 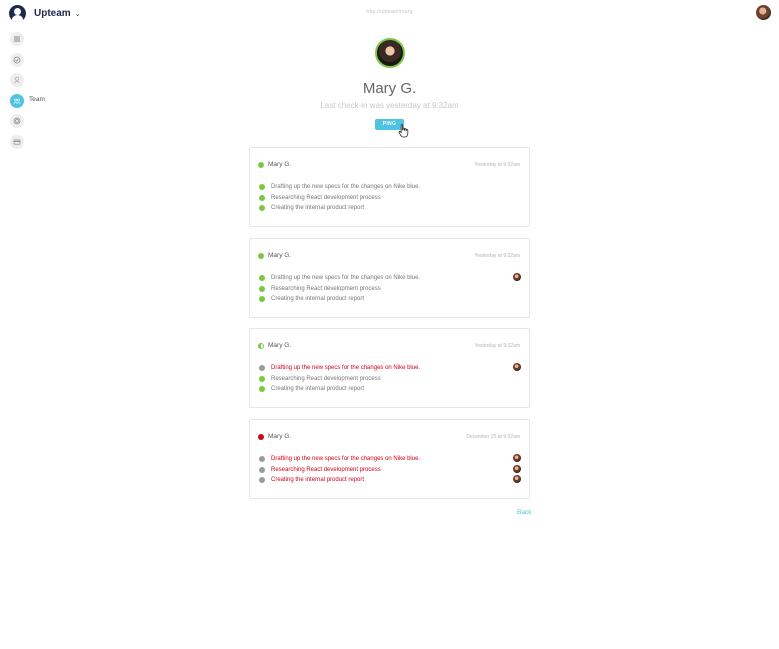 What do you see at coordinates (493, 437) in the screenshot?
I see `card-timestamp: December 25 at 9:32am` at bounding box center [493, 437].